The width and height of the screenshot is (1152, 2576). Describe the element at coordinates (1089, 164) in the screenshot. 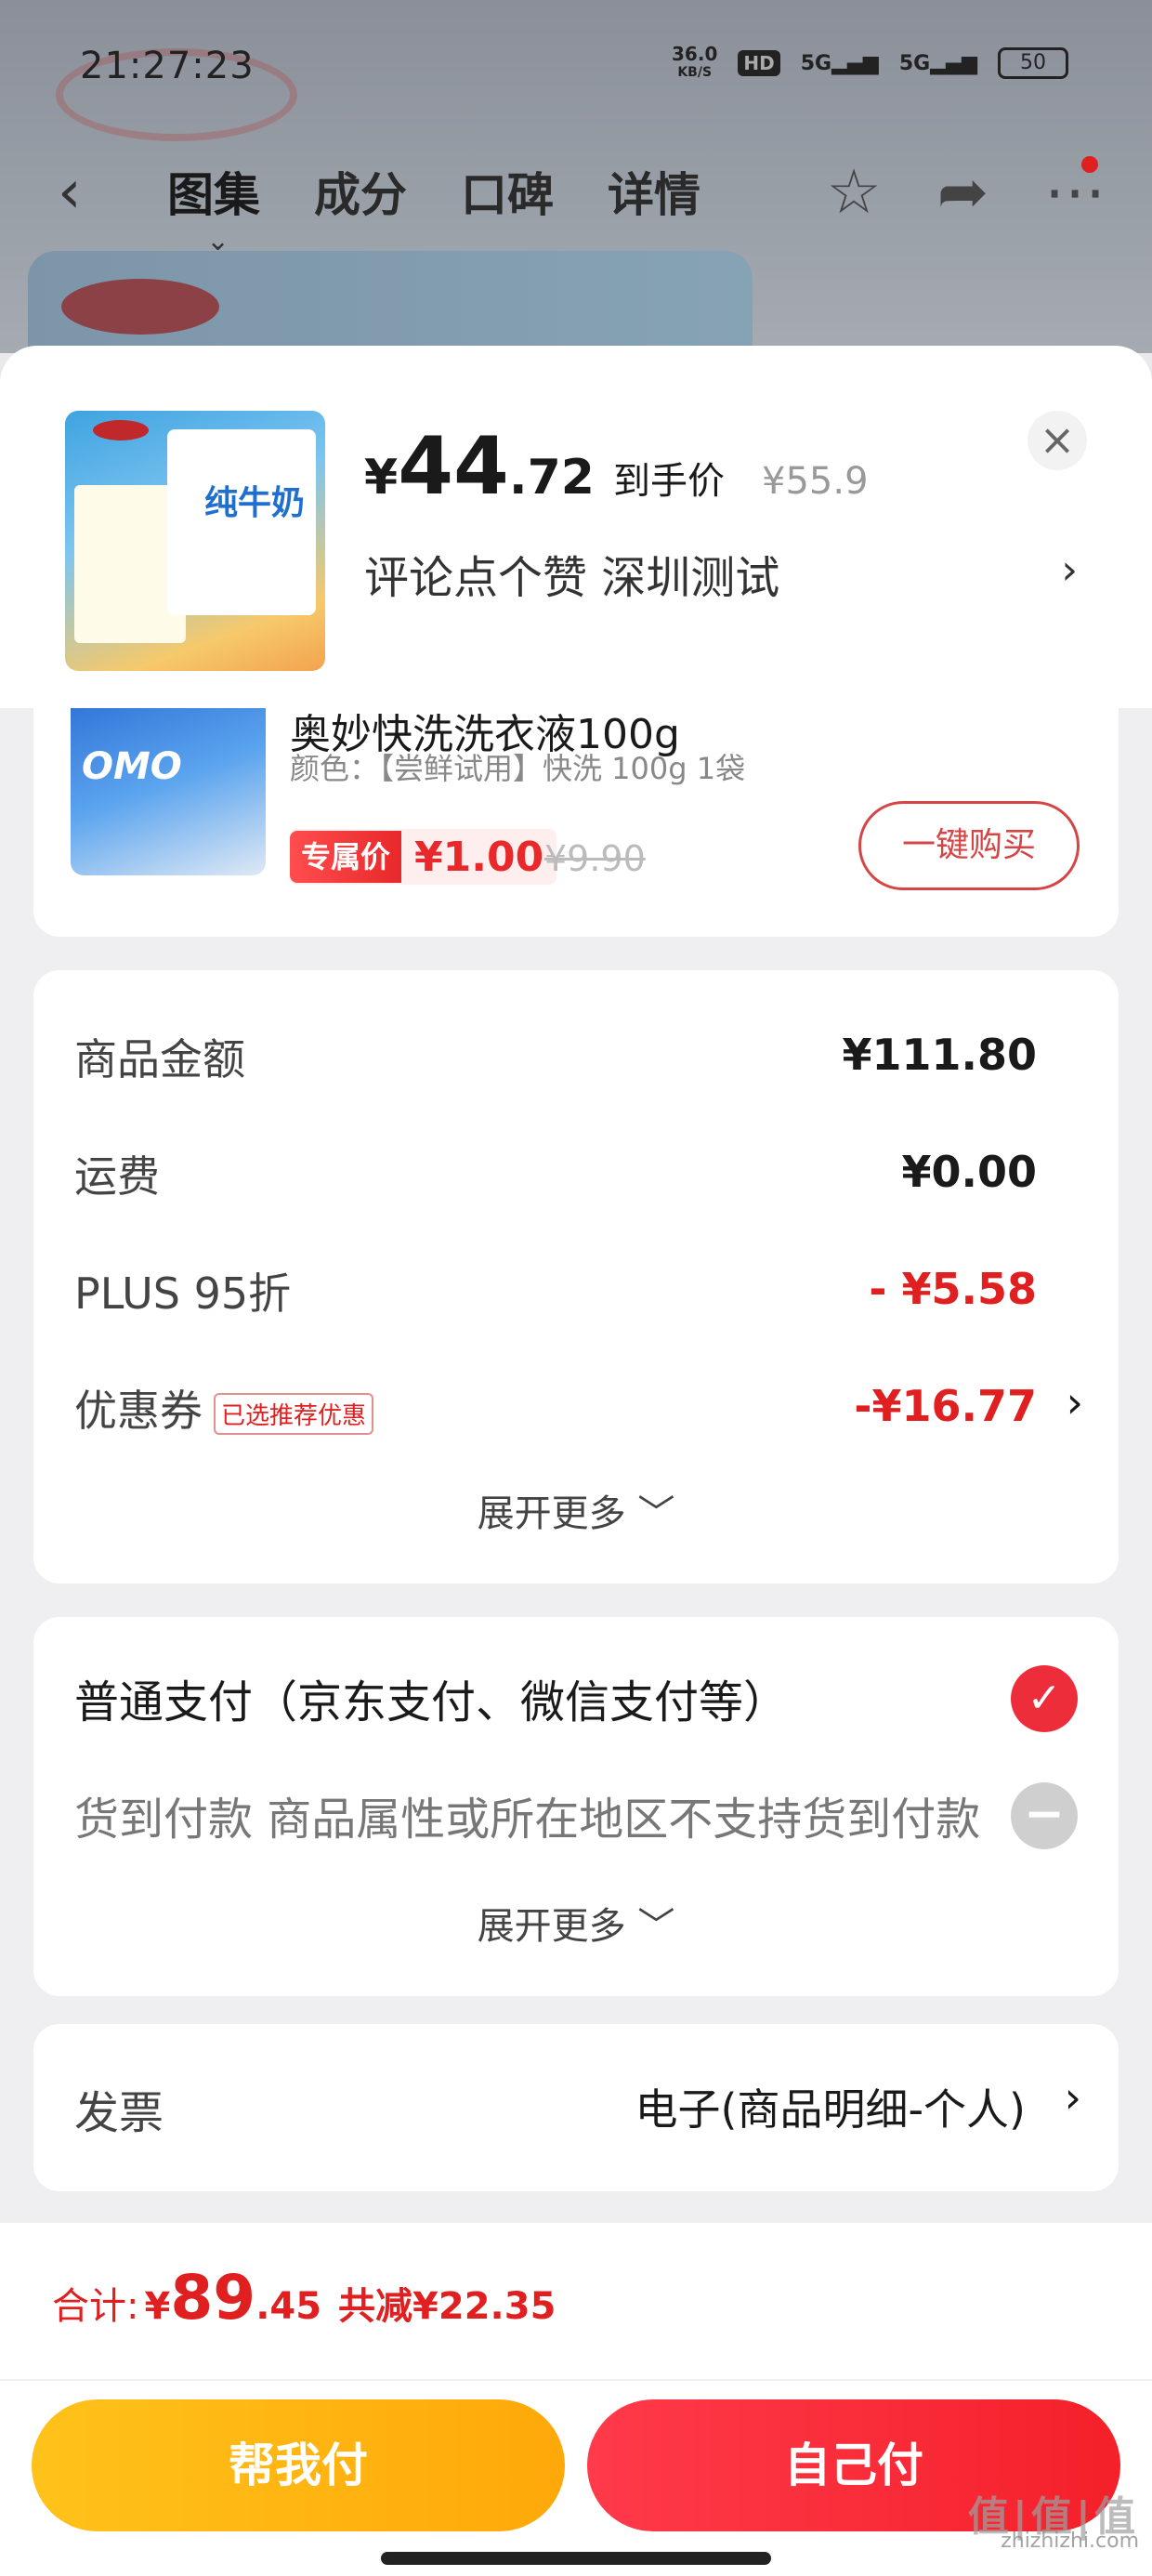

I see `notification-dot` at that location.